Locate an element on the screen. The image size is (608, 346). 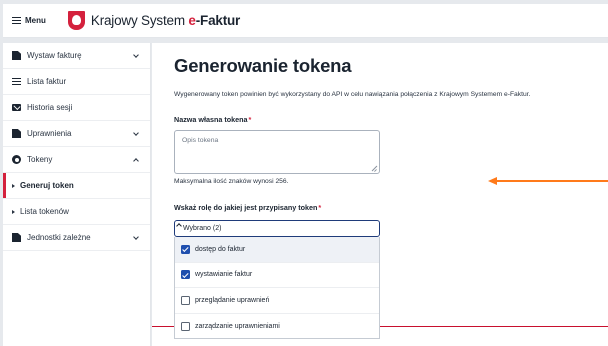
role-option-label: zarządzanie uprawnieniami is located at coordinates (237, 326).